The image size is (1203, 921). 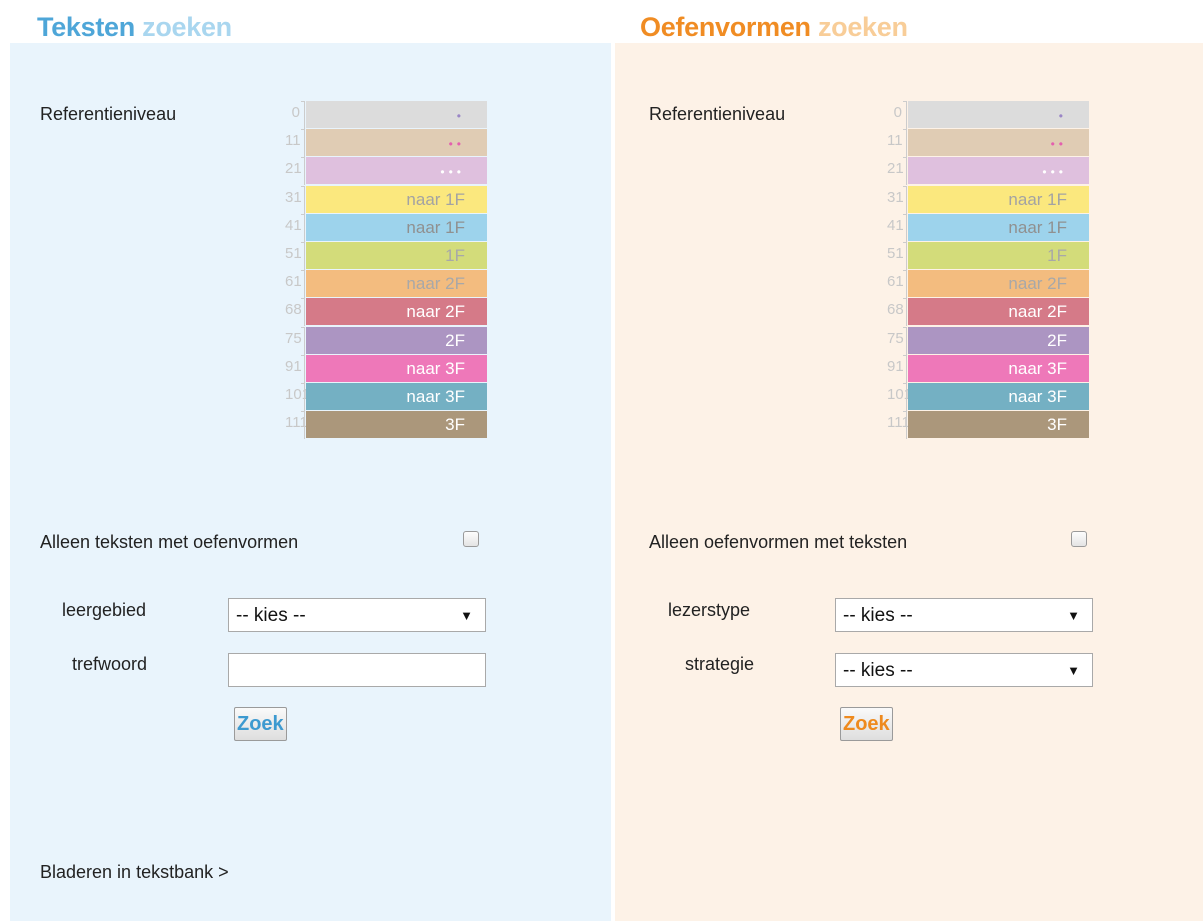 I want to click on exercises-level-row-5: 51 1F, so click(x=988, y=256).